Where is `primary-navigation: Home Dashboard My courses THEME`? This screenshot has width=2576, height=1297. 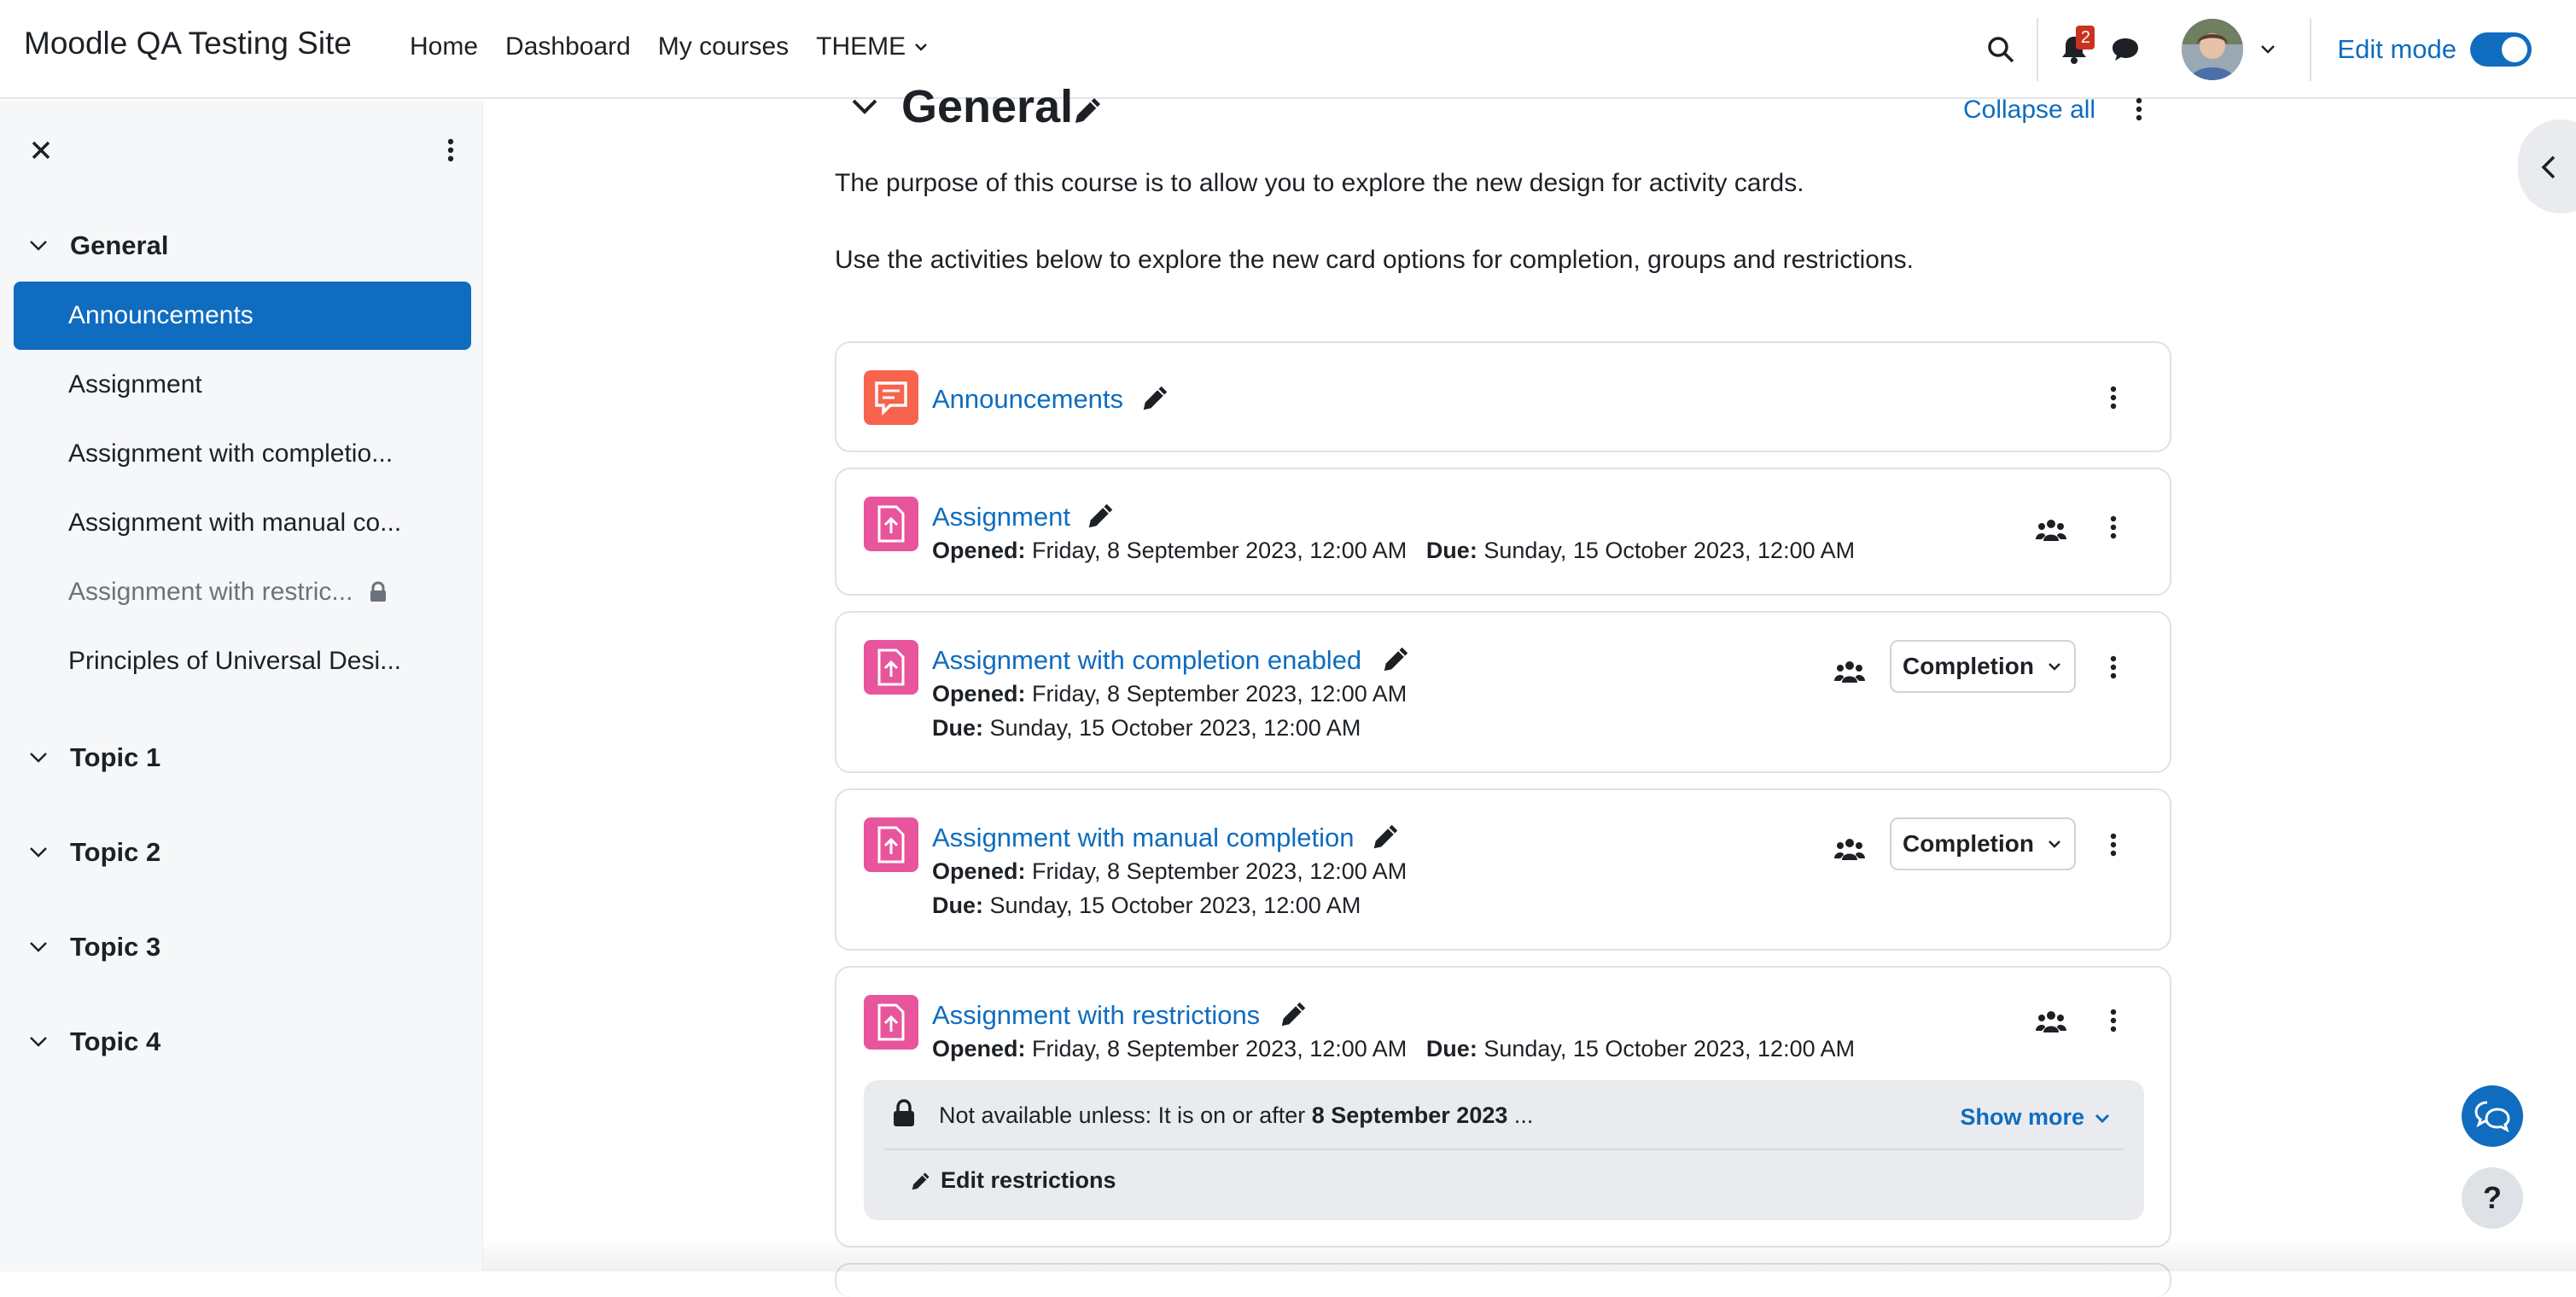 primary-navigation: Home Dashboard My courses THEME is located at coordinates (670, 46).